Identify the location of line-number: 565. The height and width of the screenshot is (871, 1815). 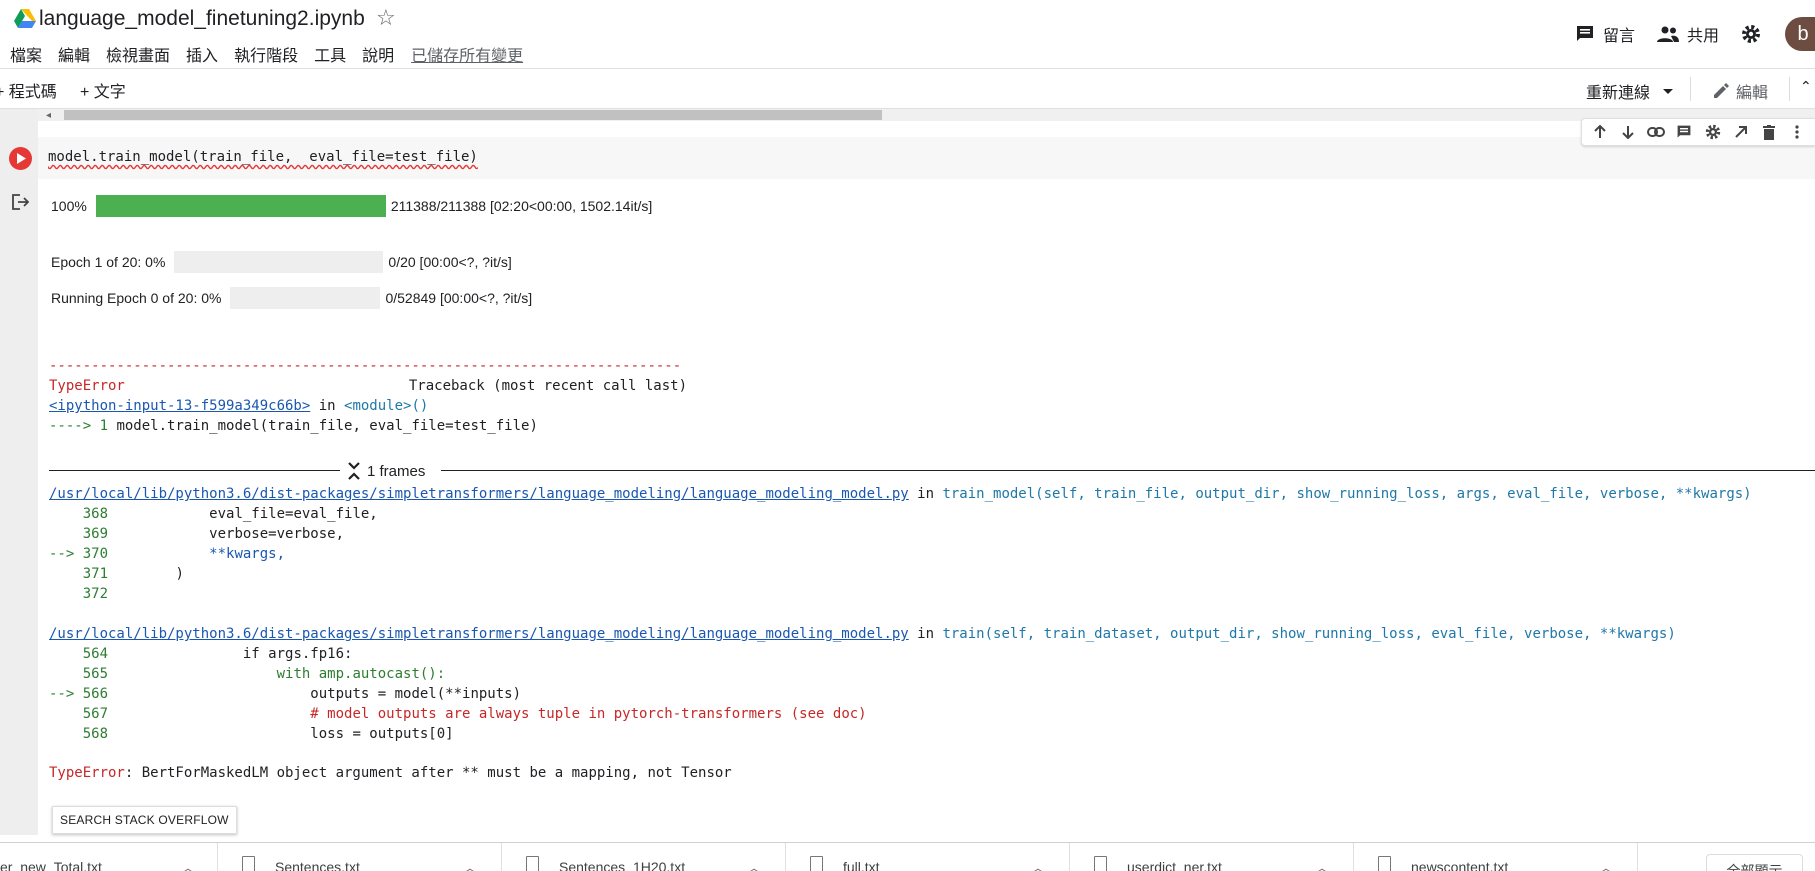
(95, 674).